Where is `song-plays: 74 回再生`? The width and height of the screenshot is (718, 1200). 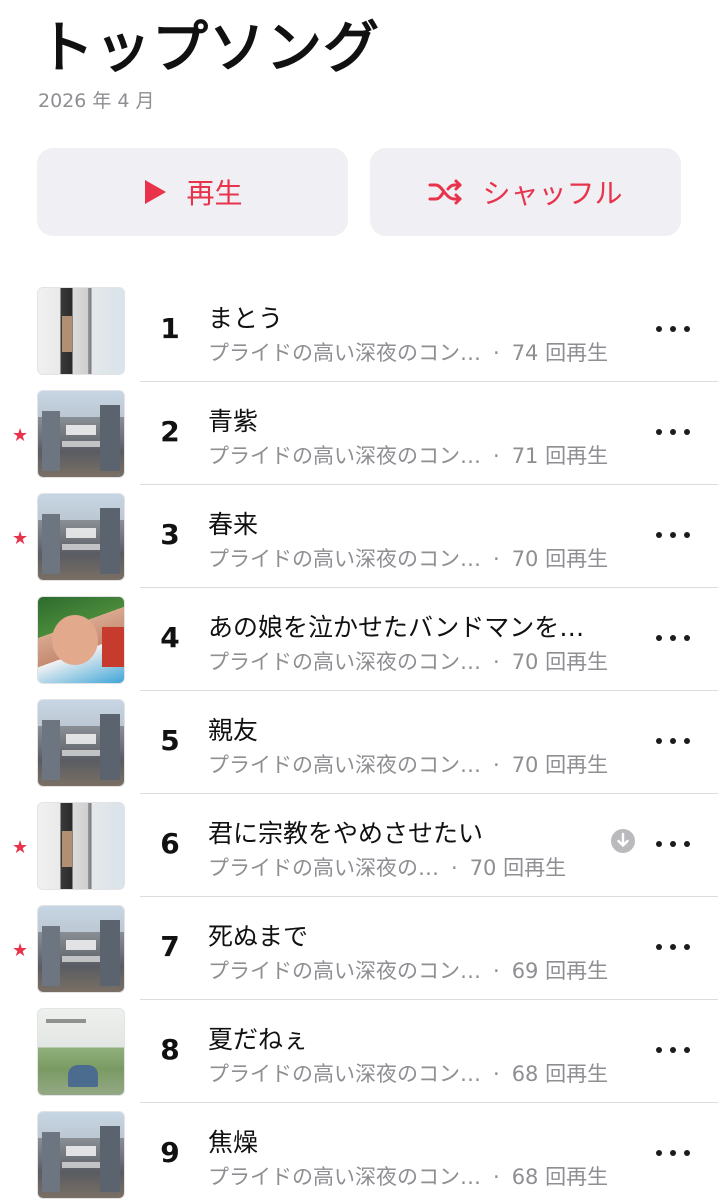 song-plays: 74 回再生 is located at coordinates (560, 353).